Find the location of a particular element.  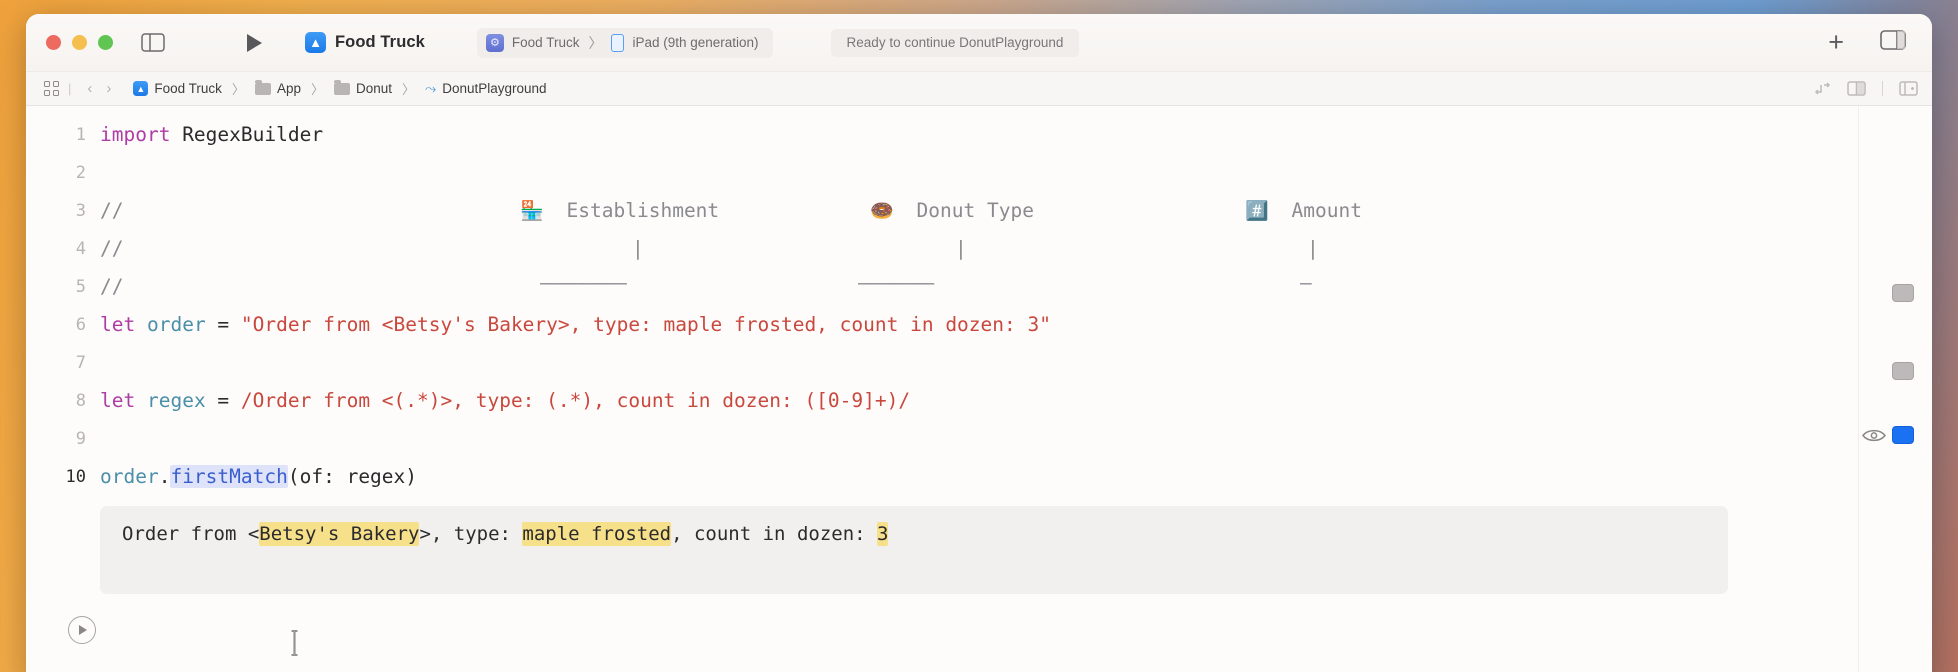

code-token: ) is located at coordinates (411, 476).